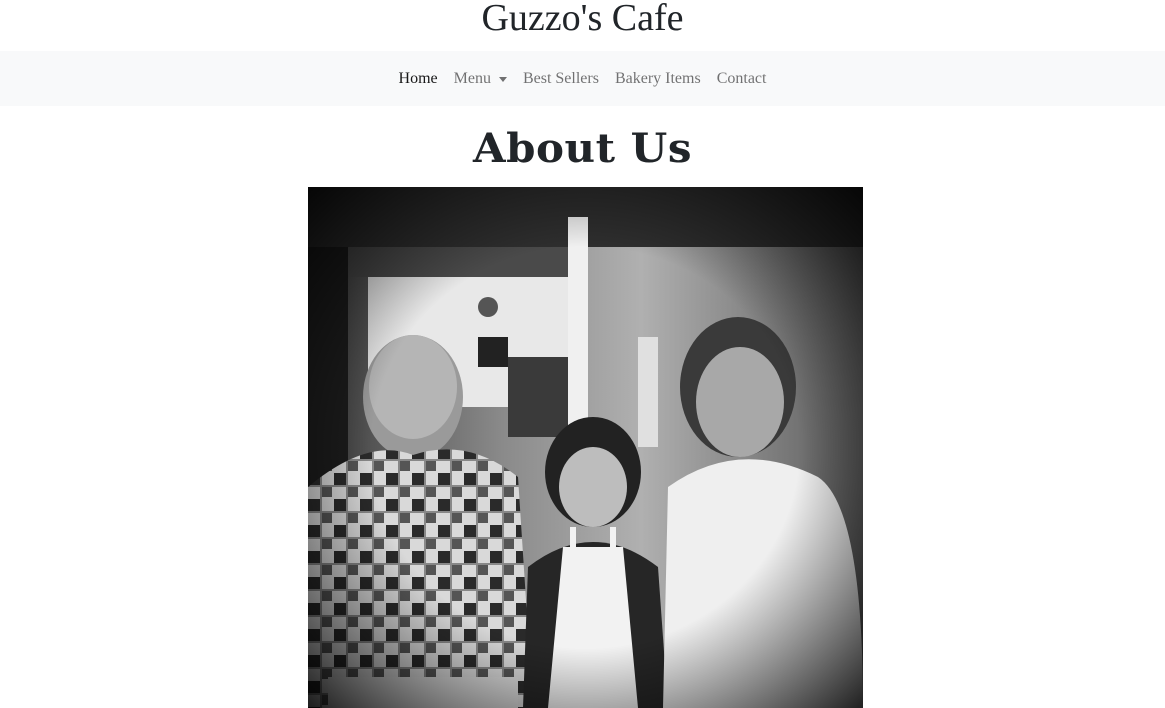 This screenshot has width=1165, height=708. What do you see at coordinates (742, 79) in the screenshot?
I see `nav-item-contact: Contact` at bounding box center [742, 79].